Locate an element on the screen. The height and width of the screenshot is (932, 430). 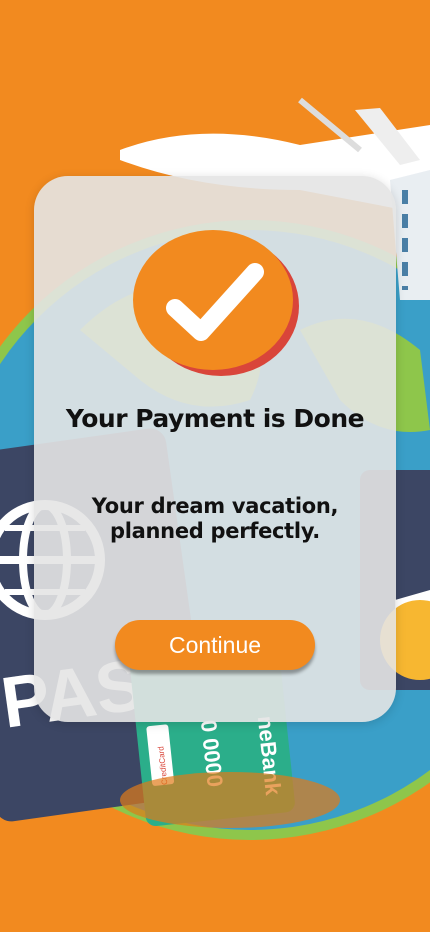
continue-button: Continue is located at coordinates (215, 645).